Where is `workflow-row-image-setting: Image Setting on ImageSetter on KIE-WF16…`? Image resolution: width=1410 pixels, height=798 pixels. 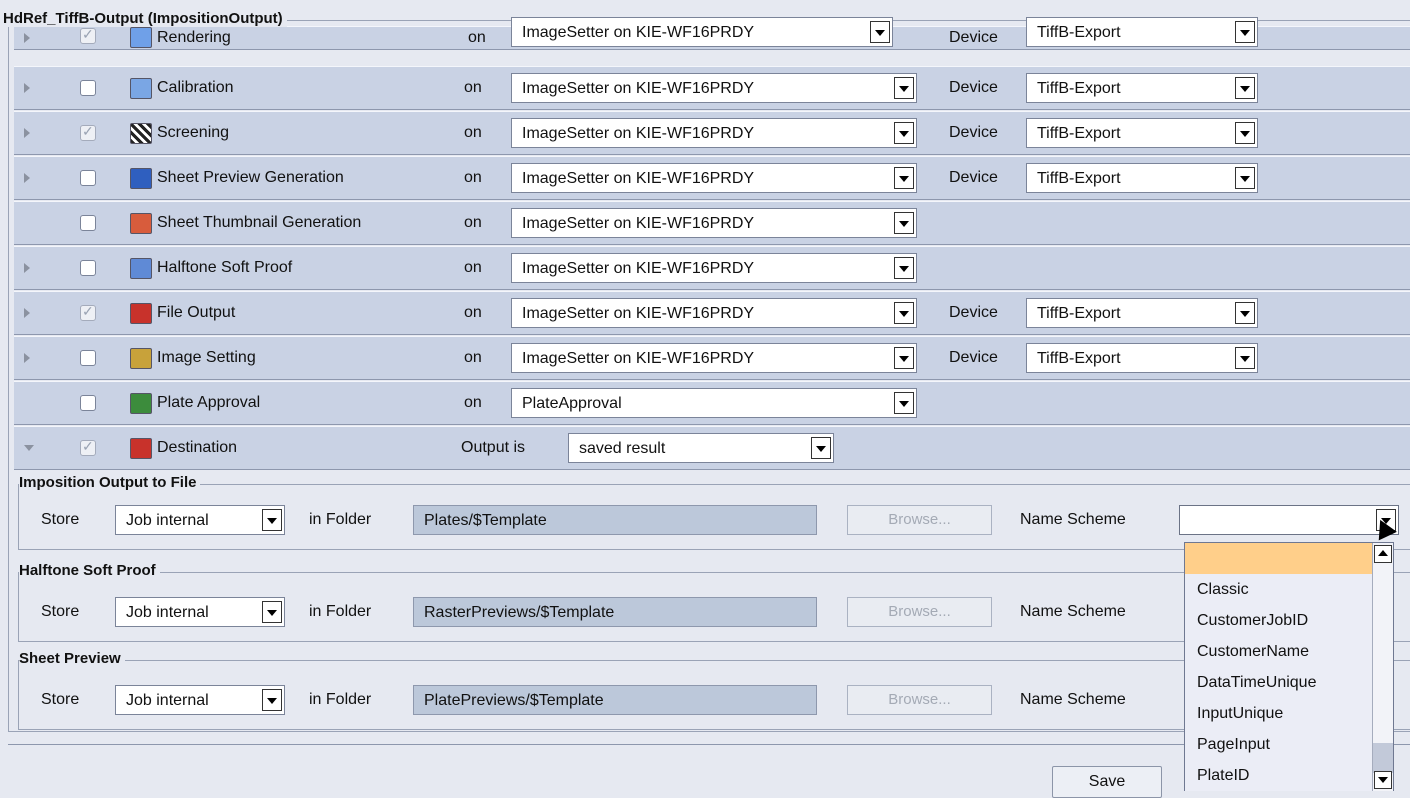 workflow-row-image-setting: Image Setting on ImageSetter on KIE-WF16… is located at coordinates (712, 358).